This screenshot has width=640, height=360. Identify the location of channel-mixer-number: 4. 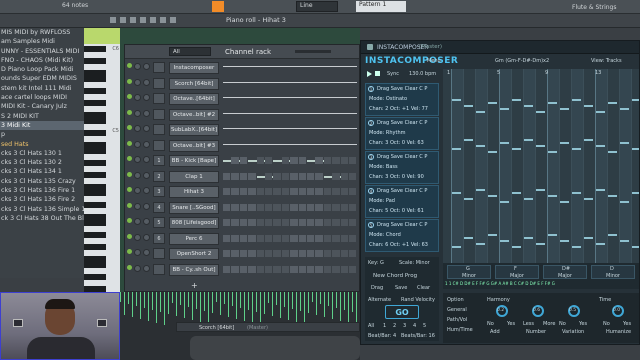
(159, 207).